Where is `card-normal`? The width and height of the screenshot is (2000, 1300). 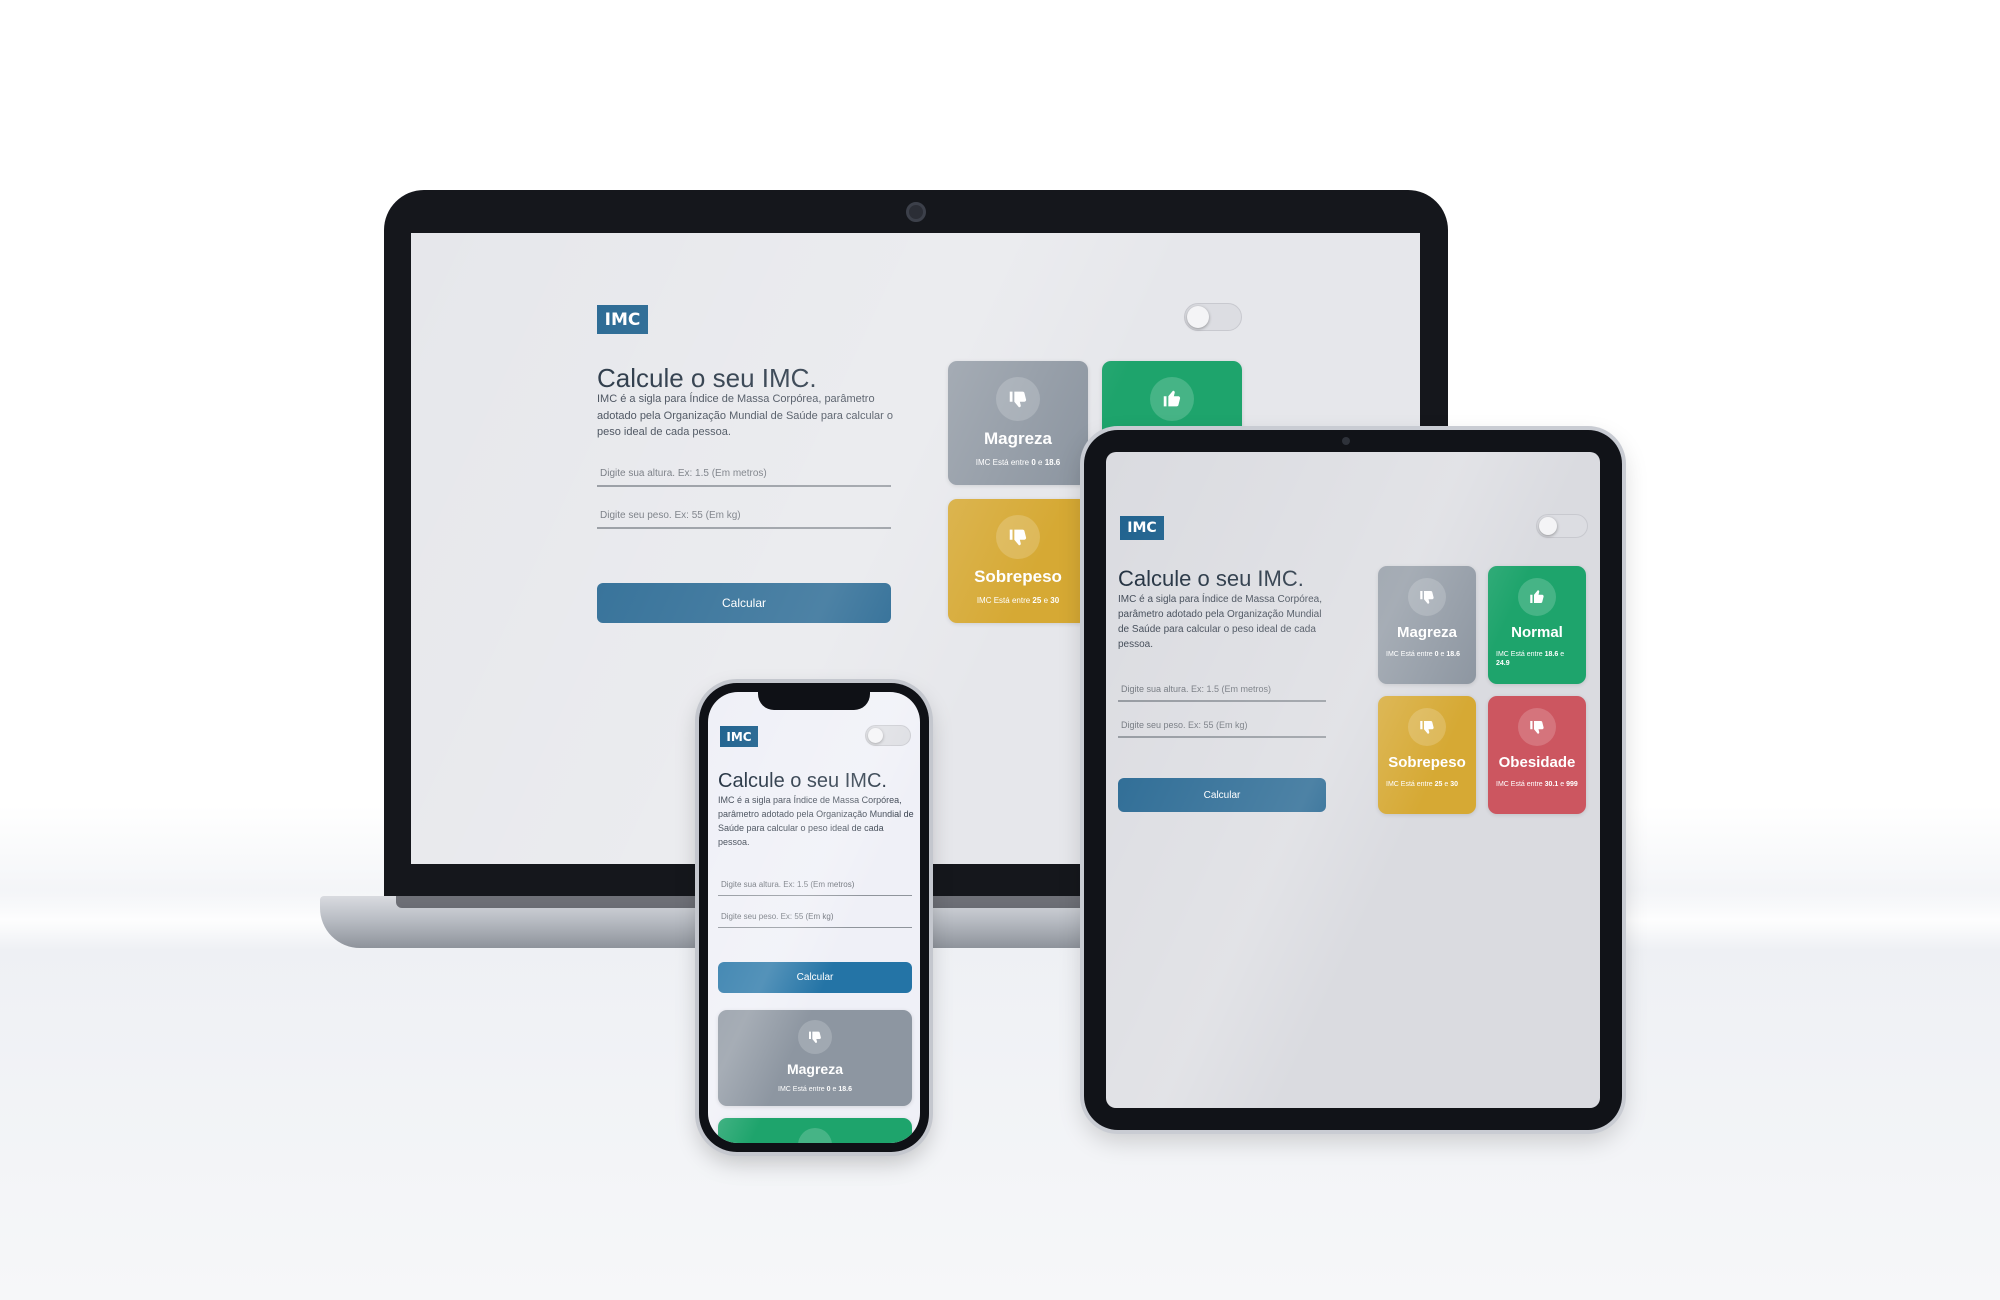
card-normal is located at coordinates (815, 1130).